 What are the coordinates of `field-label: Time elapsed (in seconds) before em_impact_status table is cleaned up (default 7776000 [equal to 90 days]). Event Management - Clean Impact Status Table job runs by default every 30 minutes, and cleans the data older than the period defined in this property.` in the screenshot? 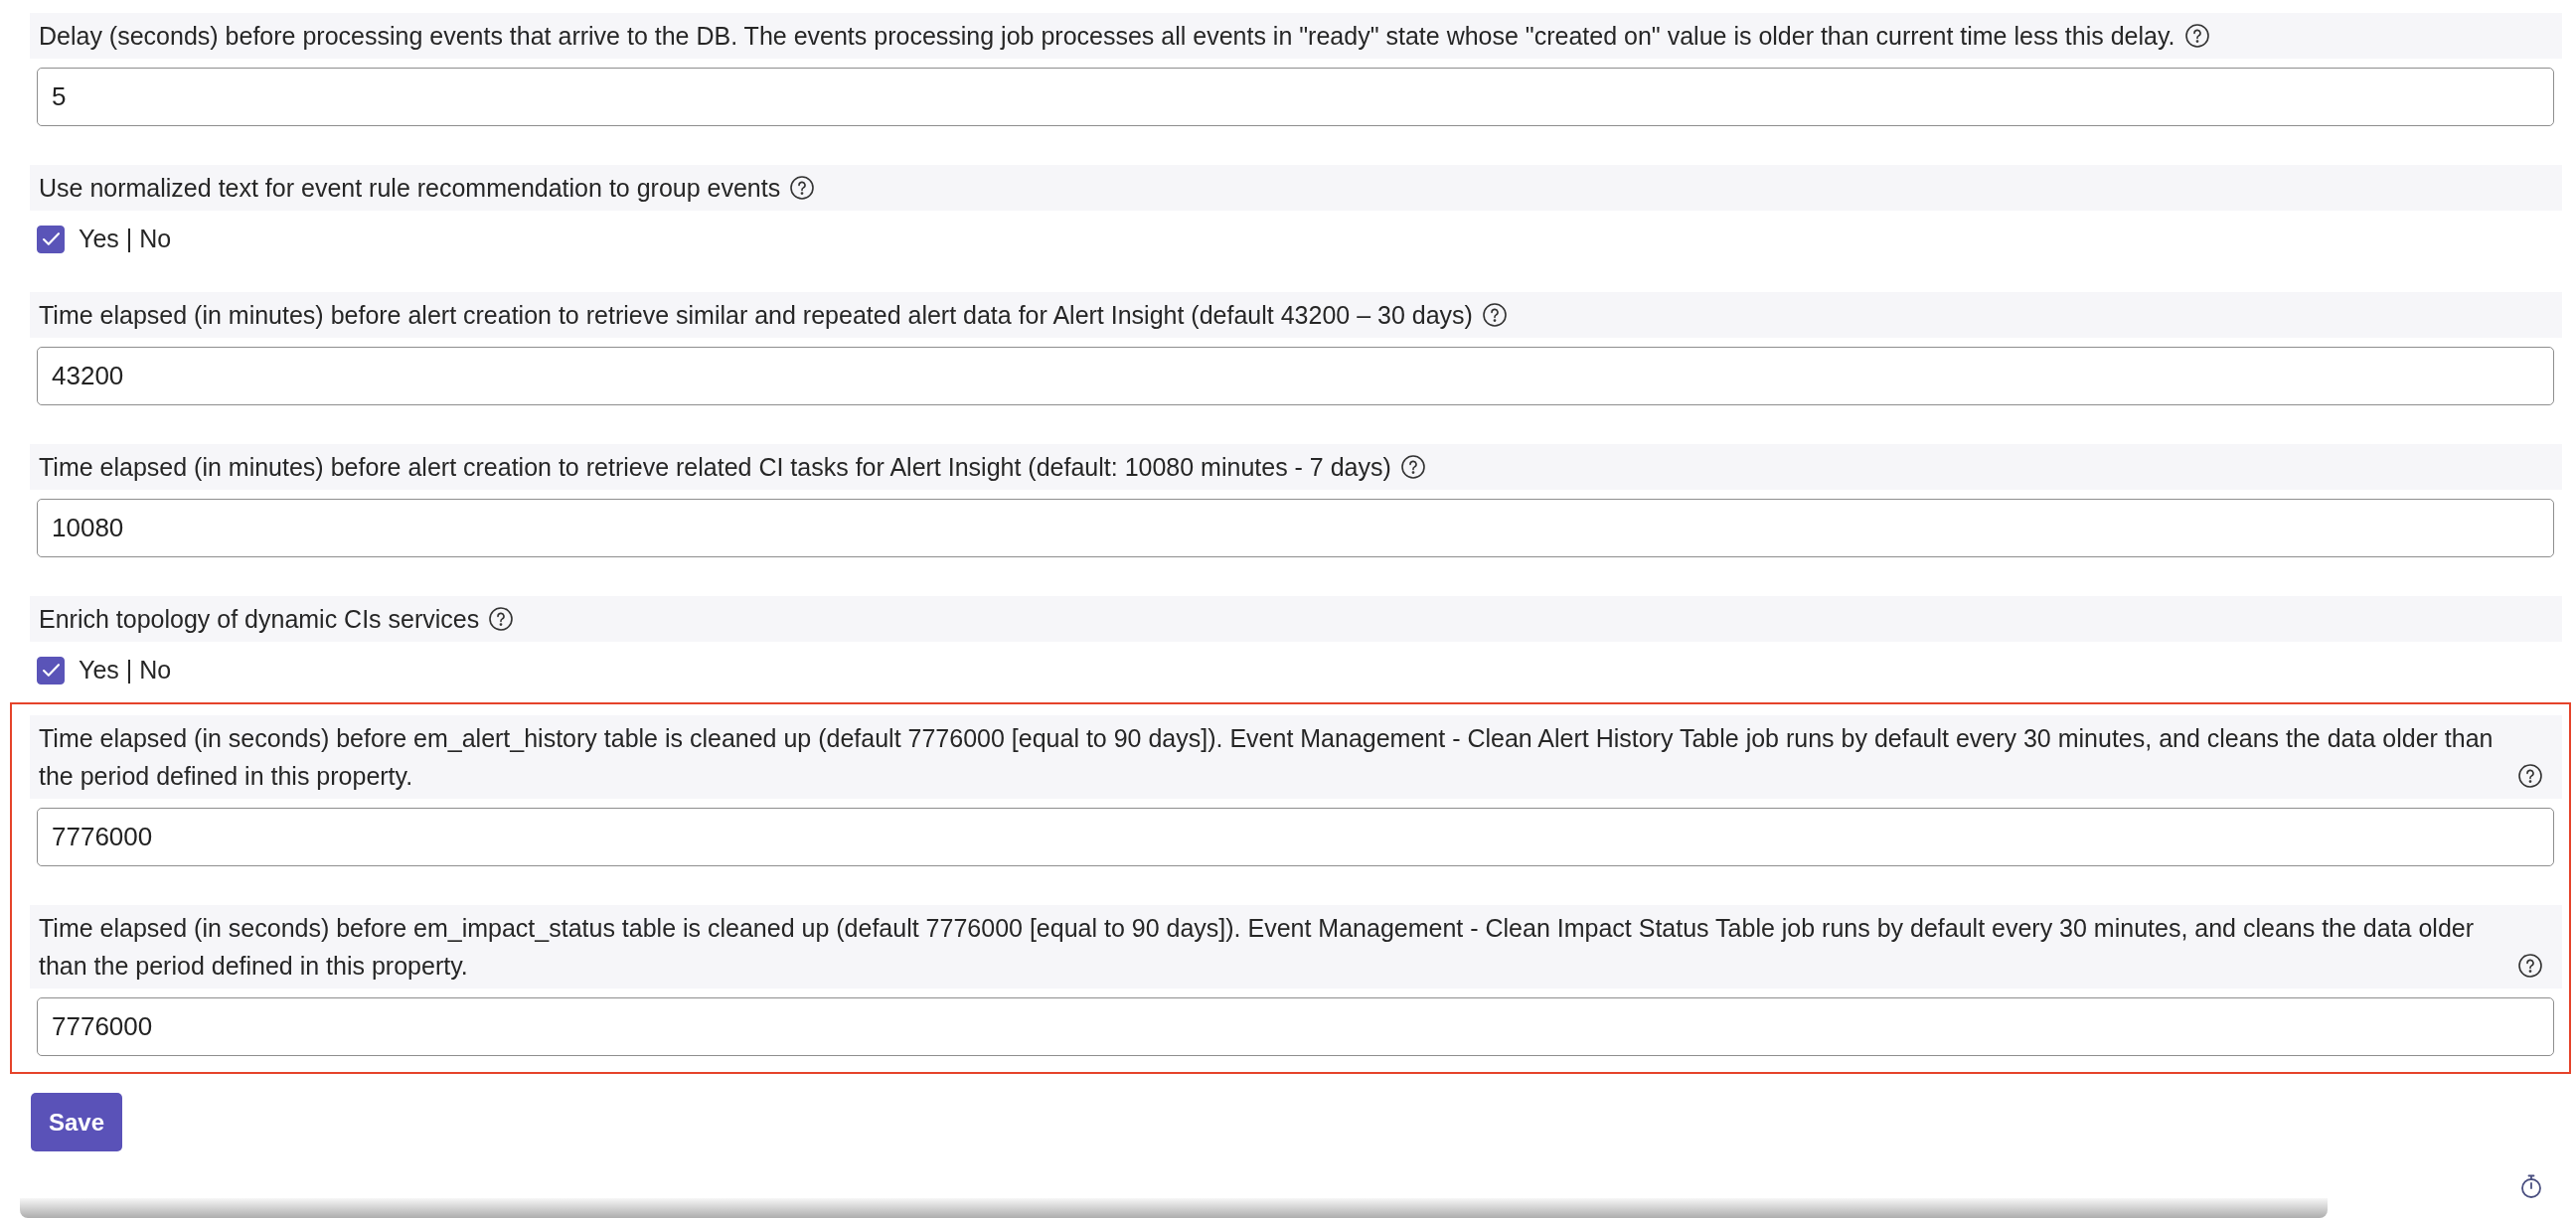 It's located at (1257, 948).